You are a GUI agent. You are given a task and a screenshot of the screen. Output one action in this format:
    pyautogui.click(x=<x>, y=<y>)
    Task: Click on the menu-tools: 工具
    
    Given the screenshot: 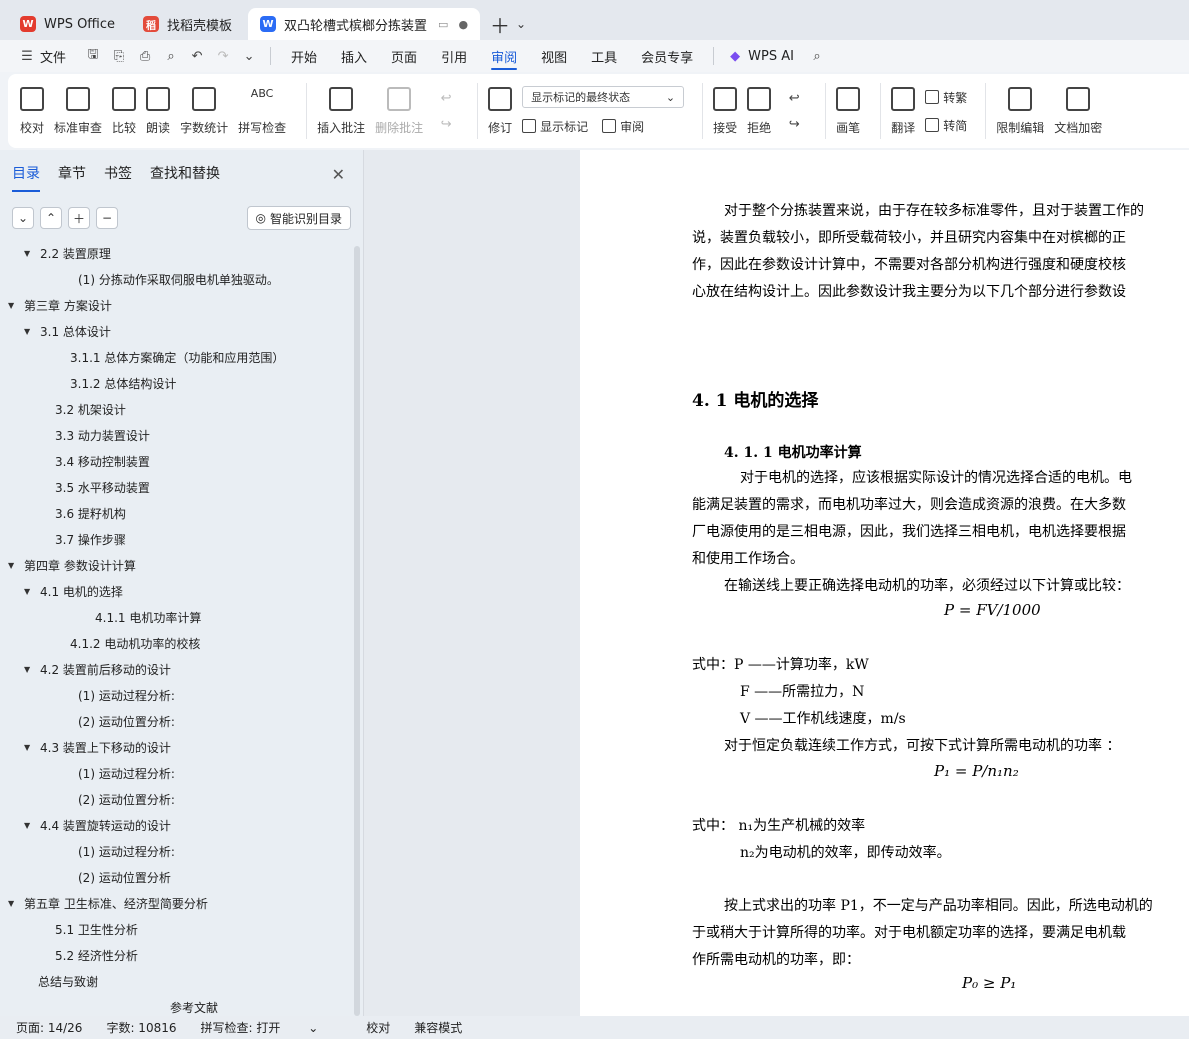 What is the action you would take?
    pyautogui.click(x=604, y=56)
    